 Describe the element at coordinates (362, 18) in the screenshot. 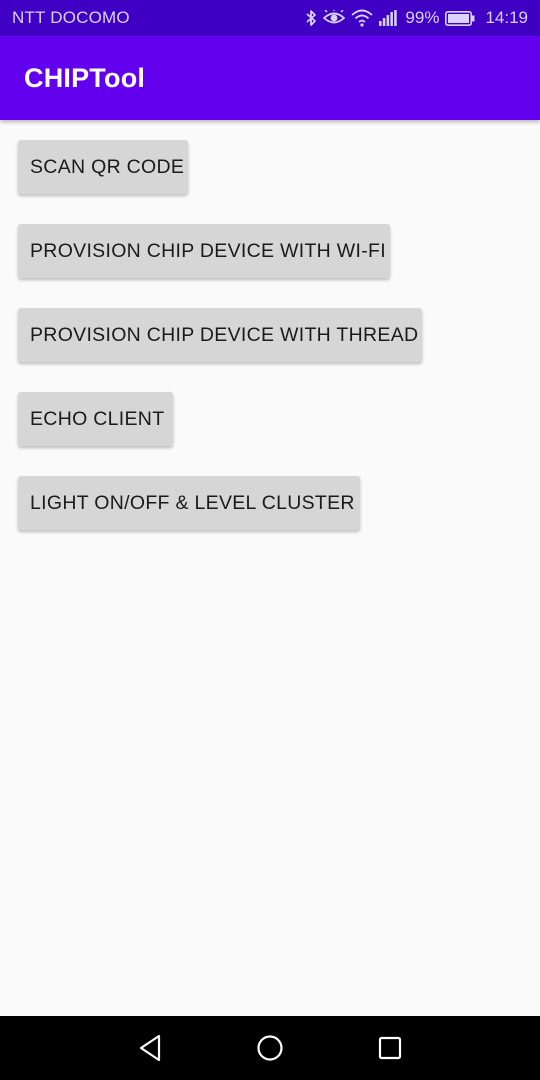

I see `wifi-icon` at that location.